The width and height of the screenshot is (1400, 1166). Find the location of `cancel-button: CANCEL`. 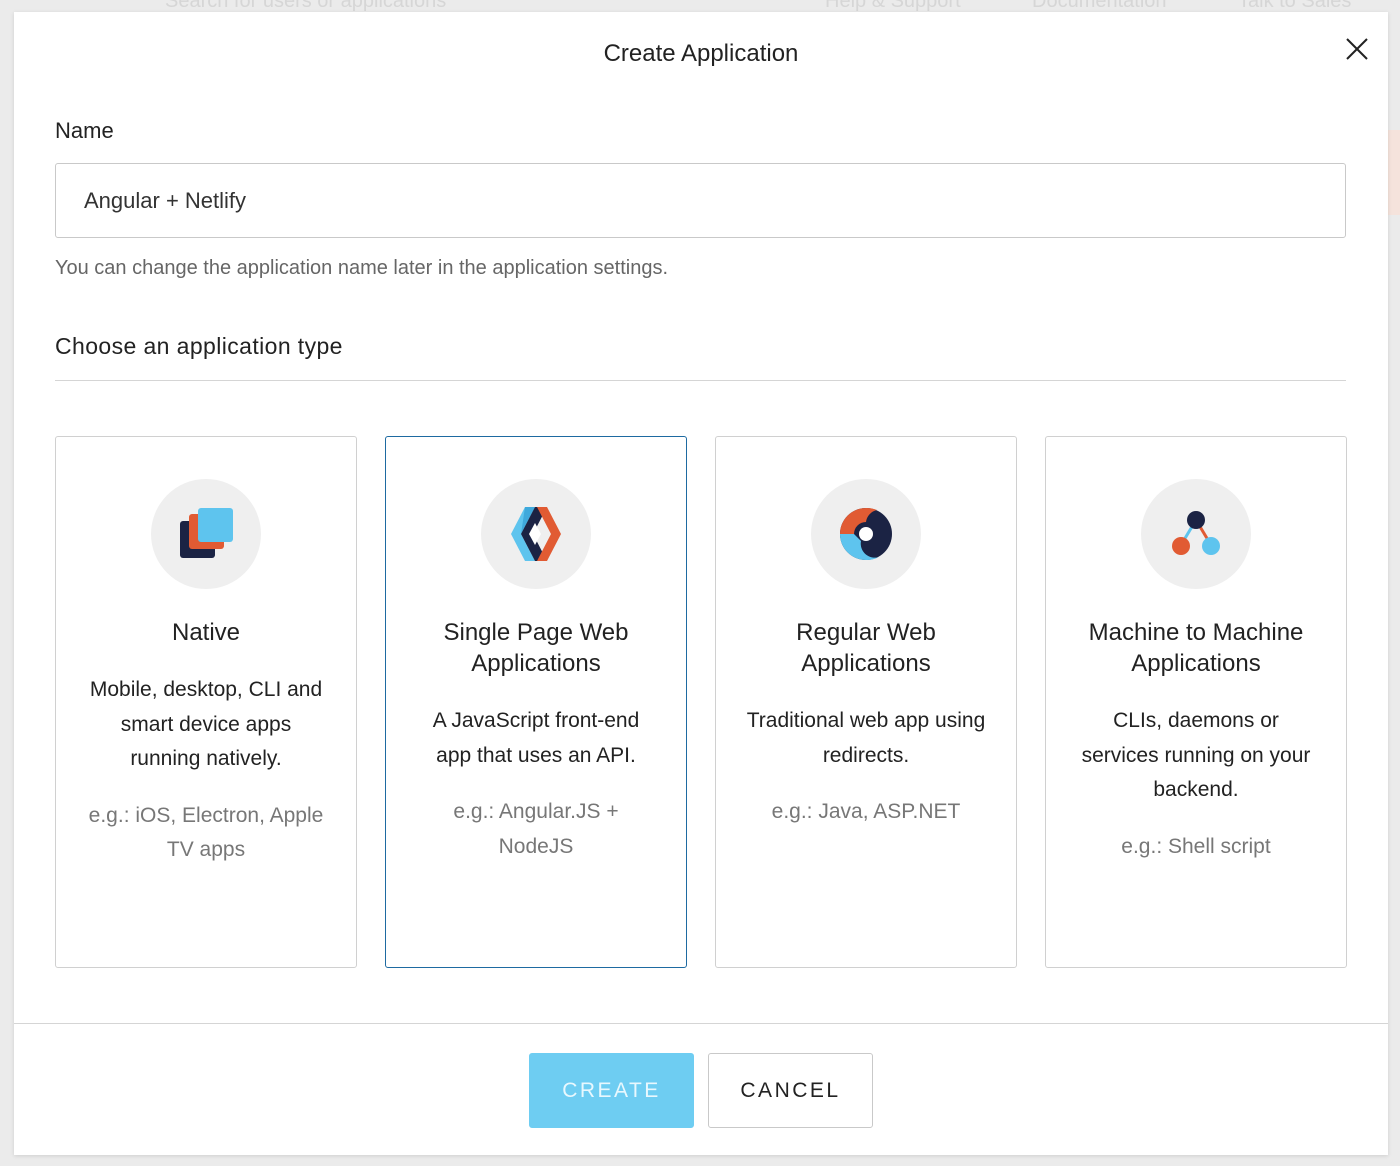

cancel-button: CANCEL is located at coordinates (790, 1090).